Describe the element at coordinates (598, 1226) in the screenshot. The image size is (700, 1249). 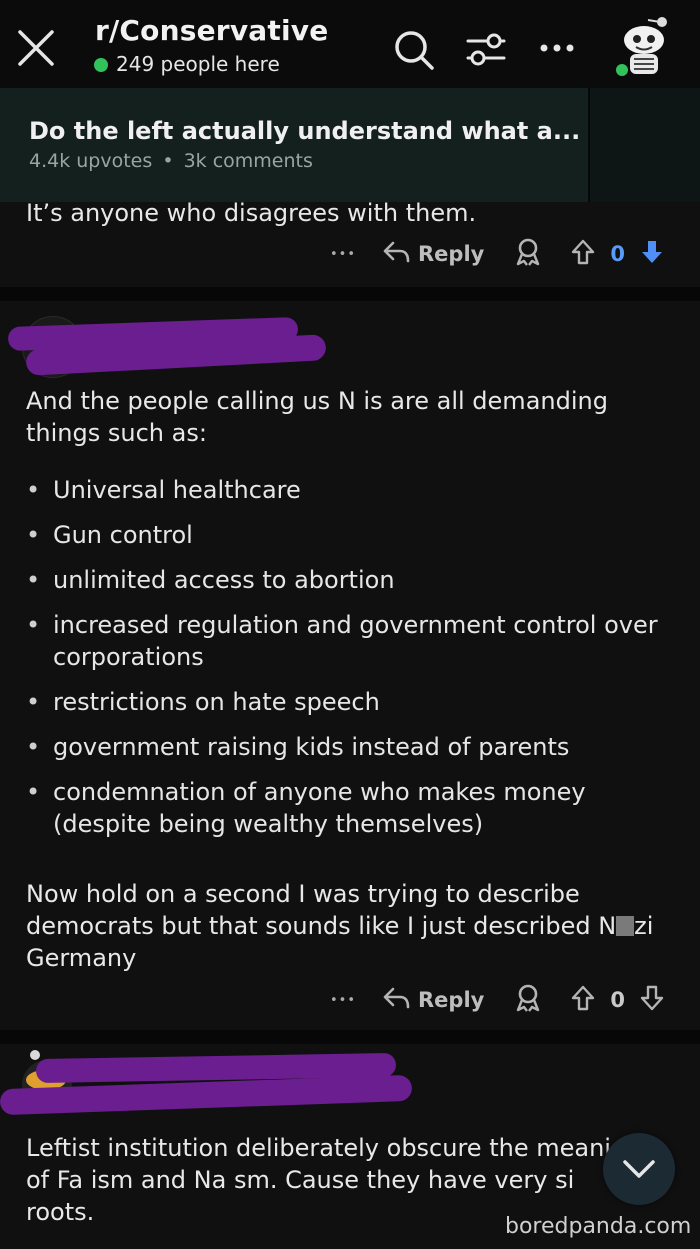
I see `watermark: boredpanda.com` at that location.